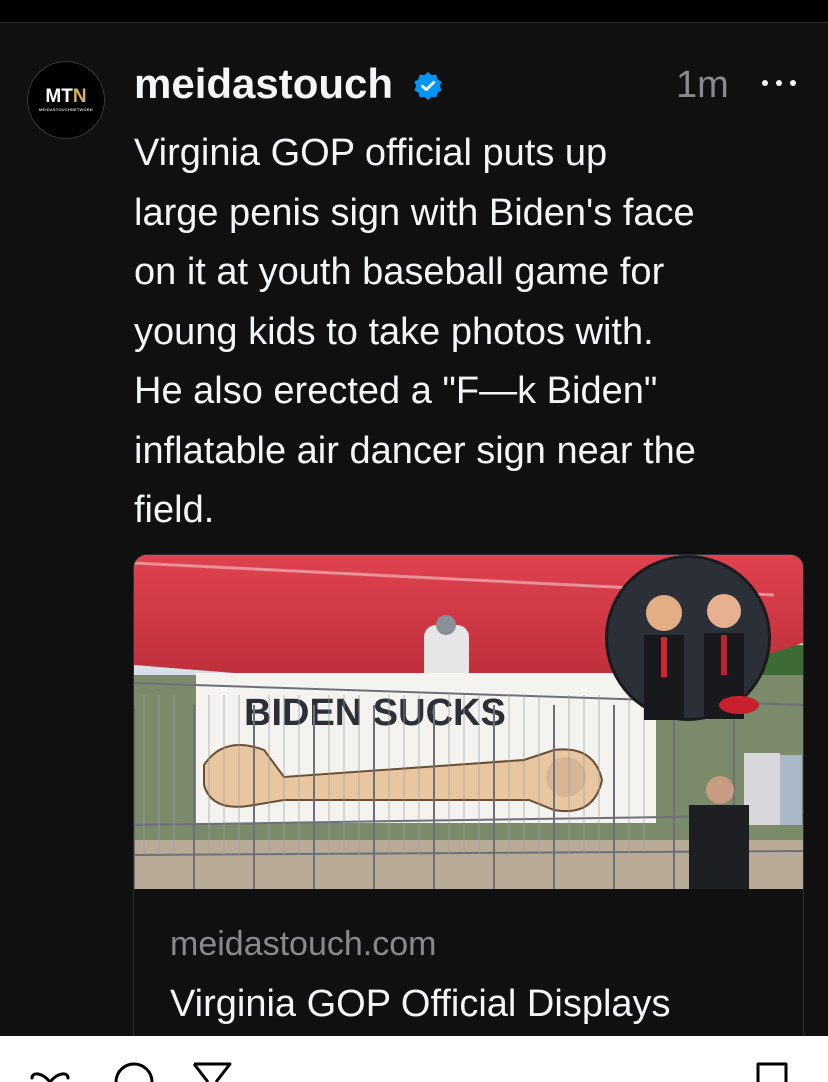  Describe the element at coordinates (414, 11) in the screenshot. I see `top-bar` at that location.